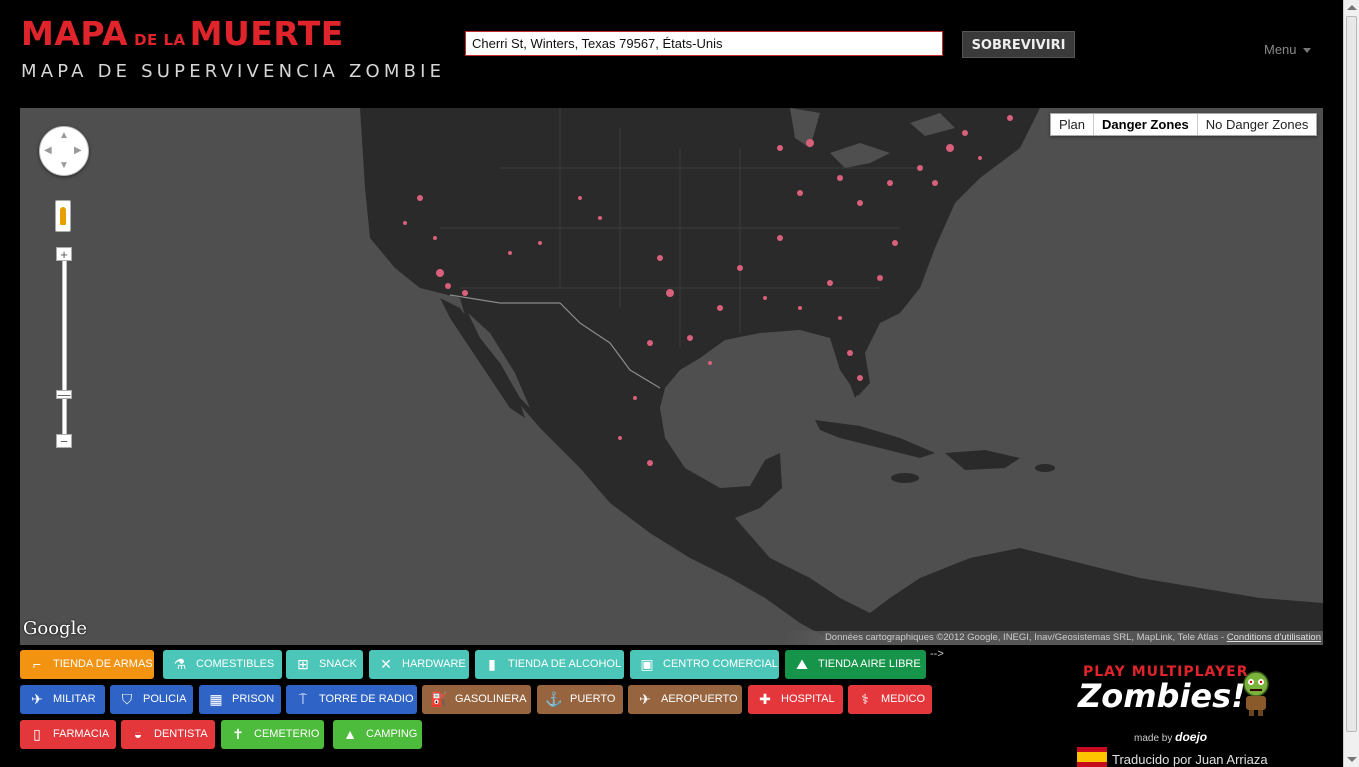 This screenshot has width=1359, height=767. I want to click on category-label: PRISON, so click(253, 699).